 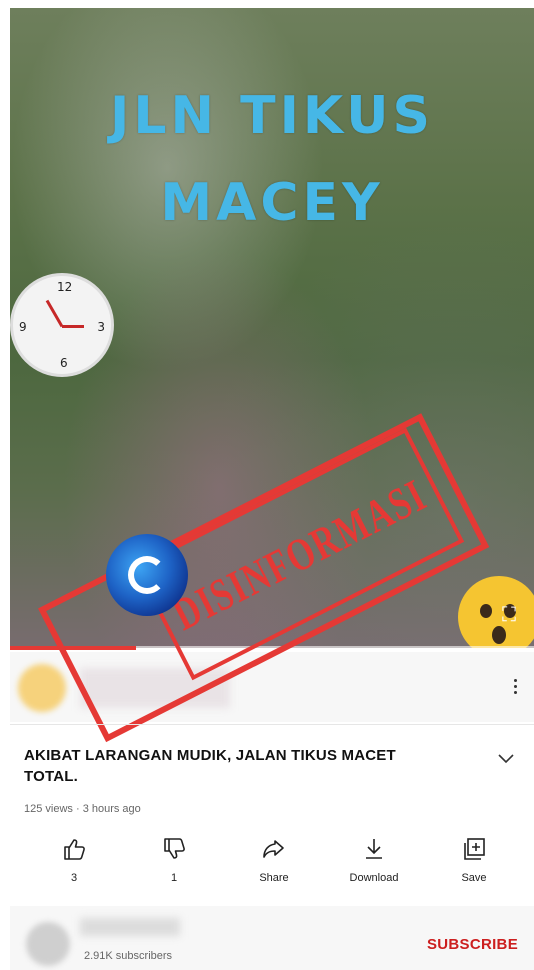 What do you see at coordinates (272, 724) in the screenshot?
I see `divider` at bounding box center [272, 724].